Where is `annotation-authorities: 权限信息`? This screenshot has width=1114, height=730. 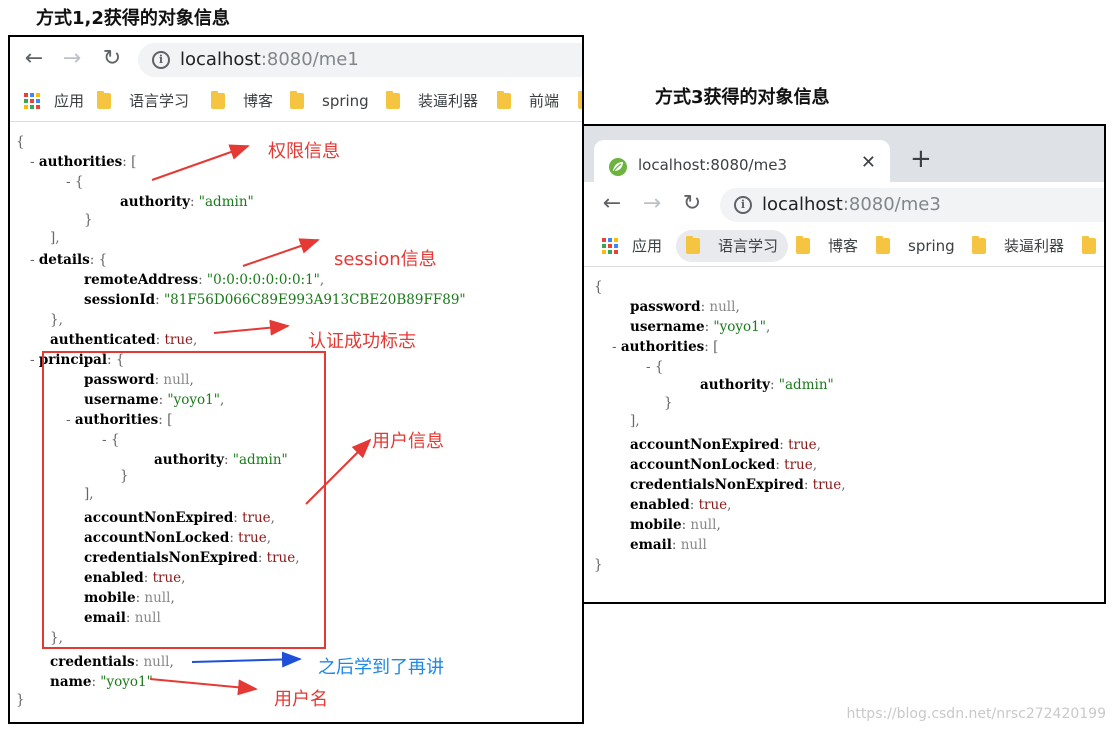
annotation-authorities: 权限信息 is located at coordinates (304, 151).